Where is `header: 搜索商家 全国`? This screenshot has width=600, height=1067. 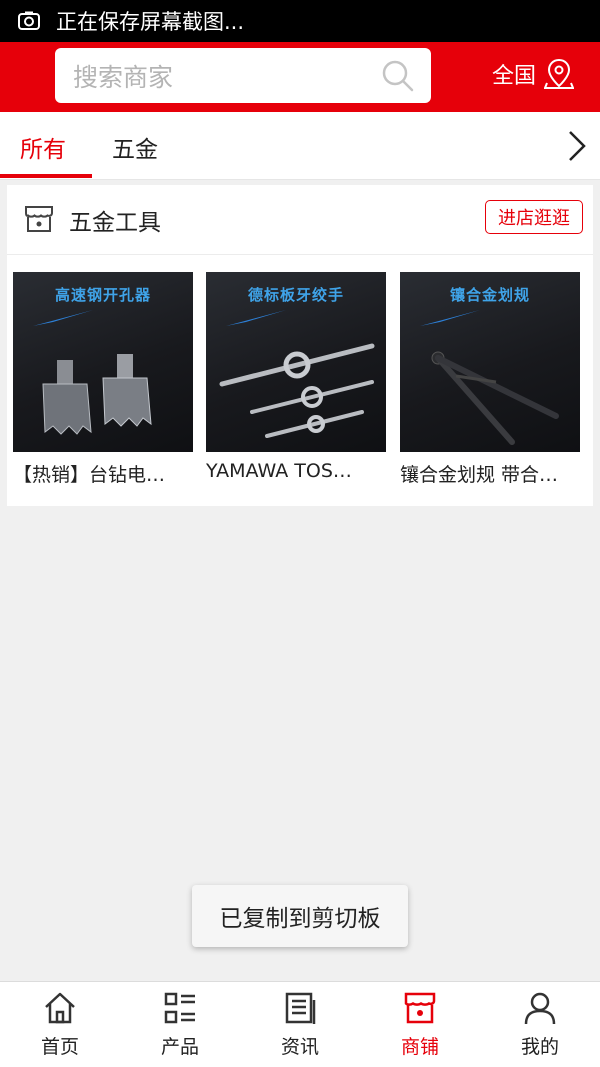 header: 搜索商家 全国 is located at coordinates (300, 77).